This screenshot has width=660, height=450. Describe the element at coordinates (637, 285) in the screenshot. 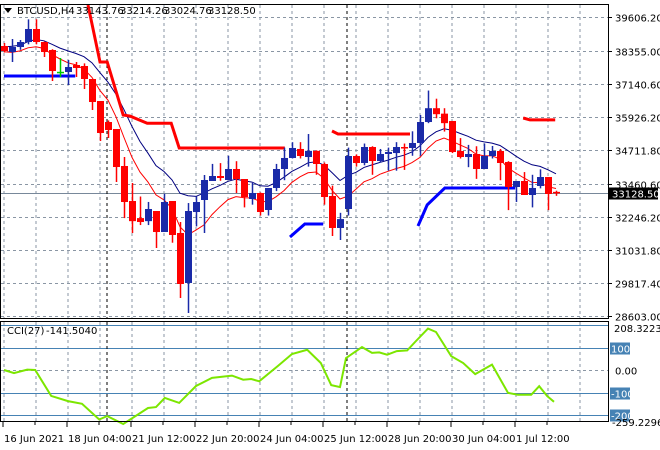

I see `price-label: 29817.40` at that location.